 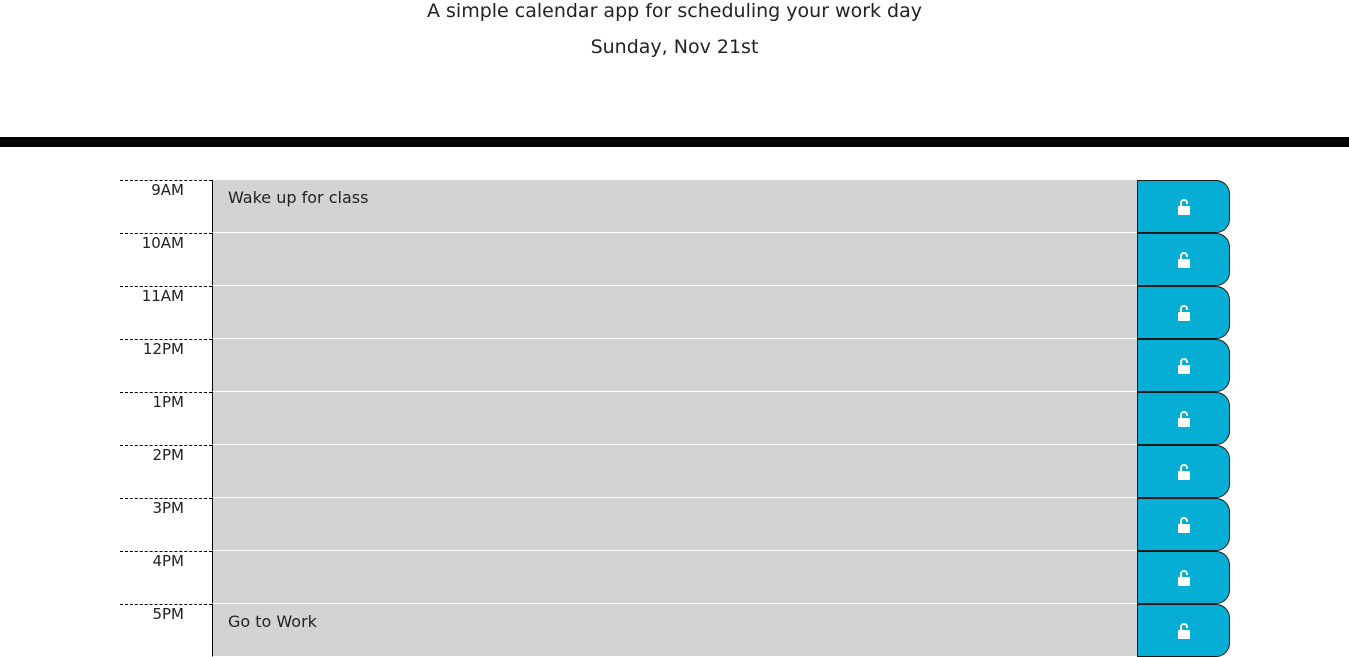 I want to click on time-block-row: 2PM, so click(x=675, y=471).